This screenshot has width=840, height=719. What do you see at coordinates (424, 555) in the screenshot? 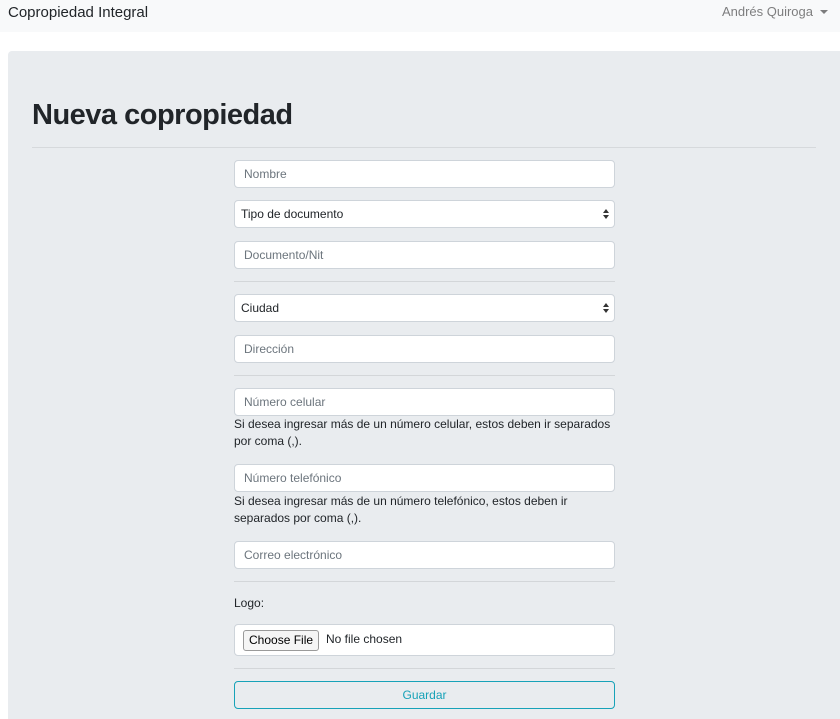
I see `correo-input: Correo electrónico` at bounding box center [424, 555].